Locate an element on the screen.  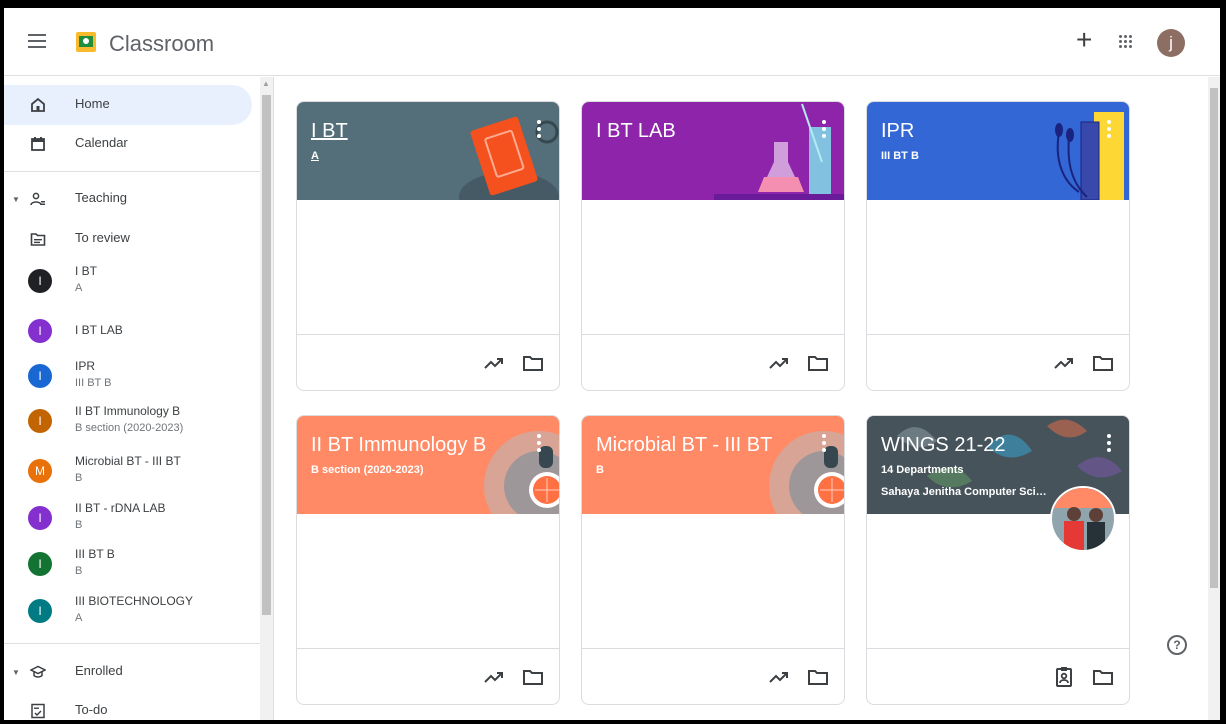
sidebar-item-todo: To-do is located at coordinates (128, 705).